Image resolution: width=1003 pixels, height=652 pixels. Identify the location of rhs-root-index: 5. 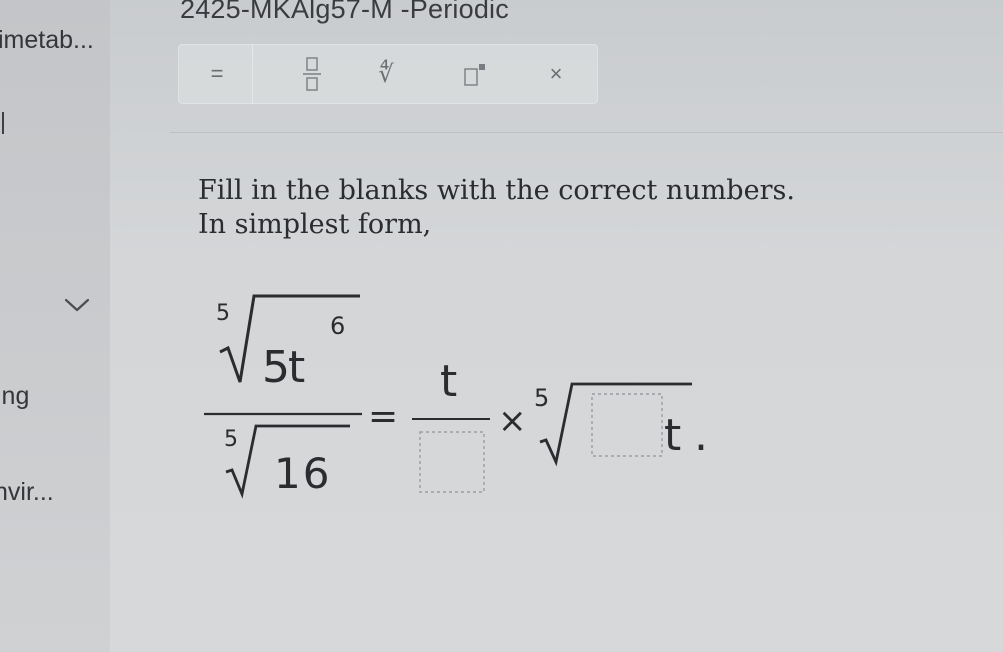
(541, 398).